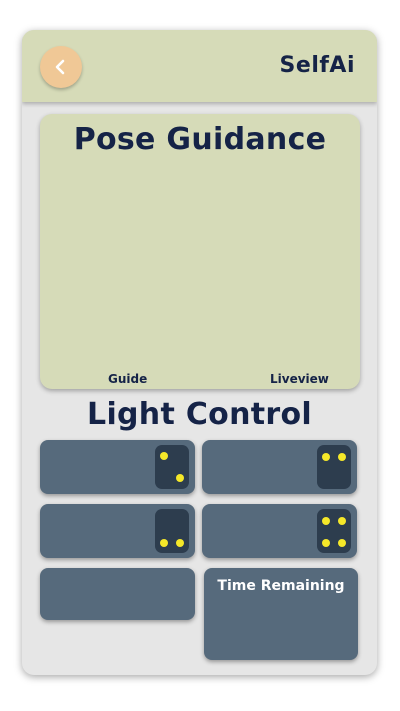  I want to click on dice-two-horizontal-icon, so click(334, 467).